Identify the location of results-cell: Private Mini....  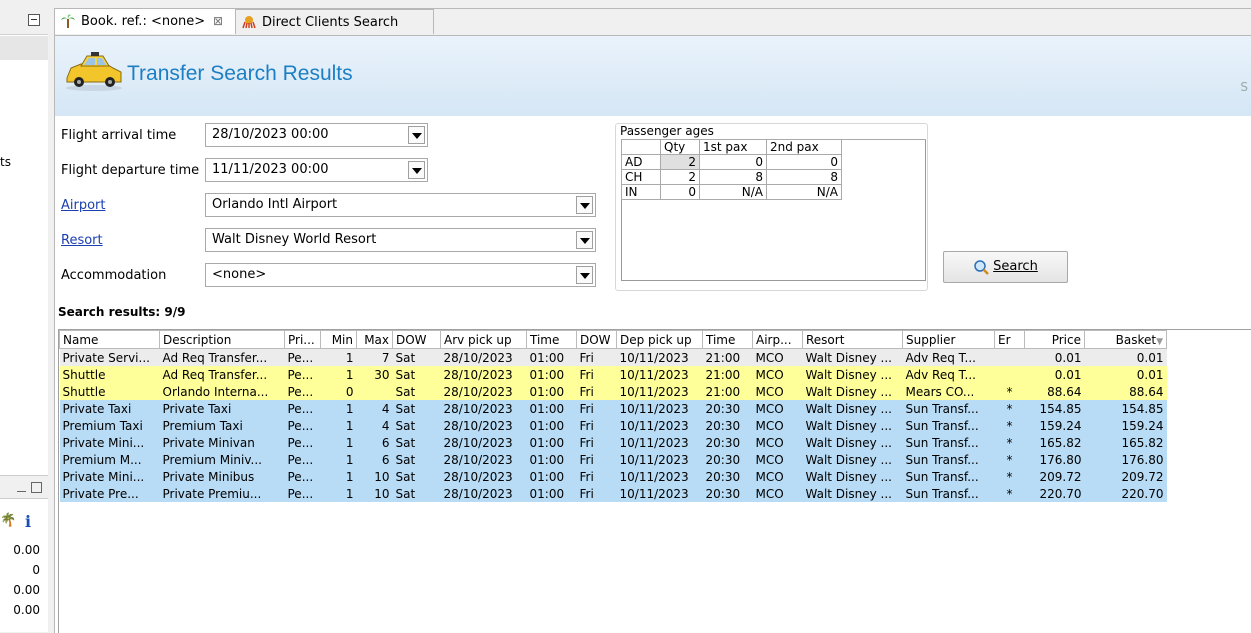
(109, 442).